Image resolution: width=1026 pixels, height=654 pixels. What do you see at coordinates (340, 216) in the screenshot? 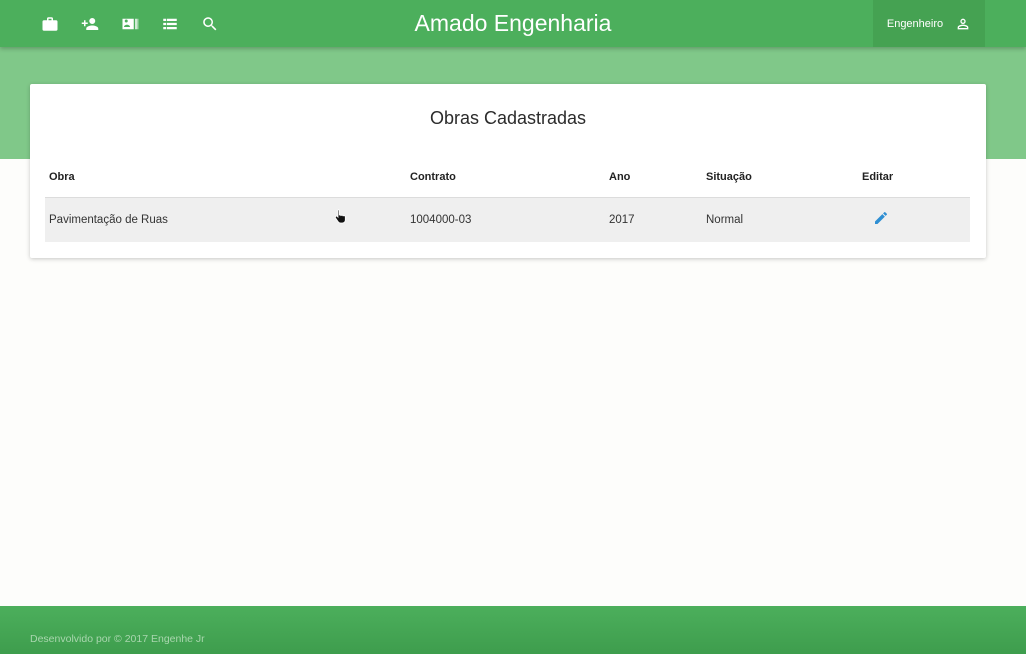
I see `mouse-cursor-icon` at bounding box center [340, 216].